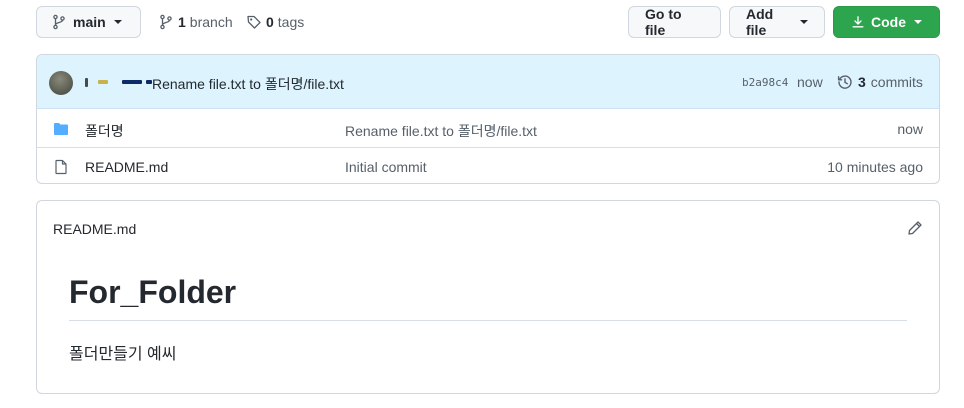  I want to click on folder-icon, so click(61, 129).